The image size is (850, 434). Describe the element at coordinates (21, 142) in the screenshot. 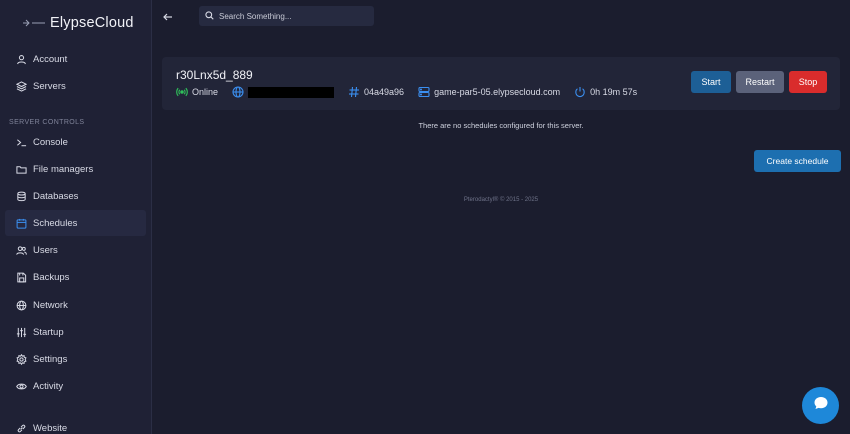

I see `terminal-icon` at that location.